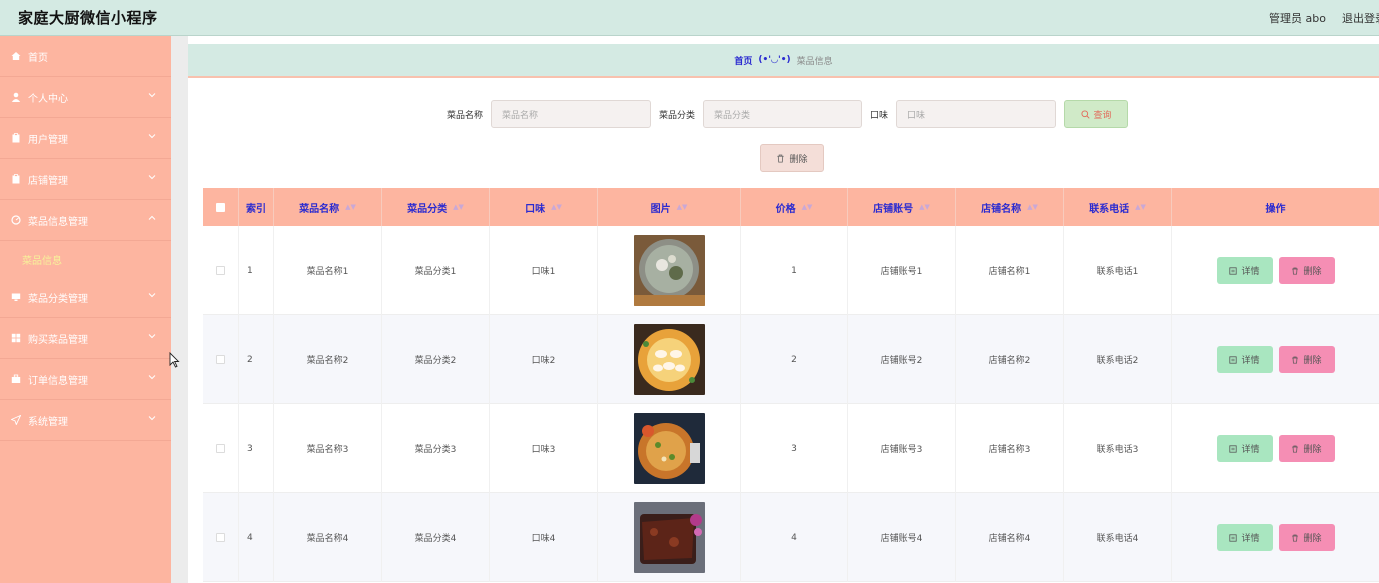  I want to click on search-form: 菜品名称 菜品名称 菜品分类 菜品分类 口味 口味 查询, so click(788, 114).